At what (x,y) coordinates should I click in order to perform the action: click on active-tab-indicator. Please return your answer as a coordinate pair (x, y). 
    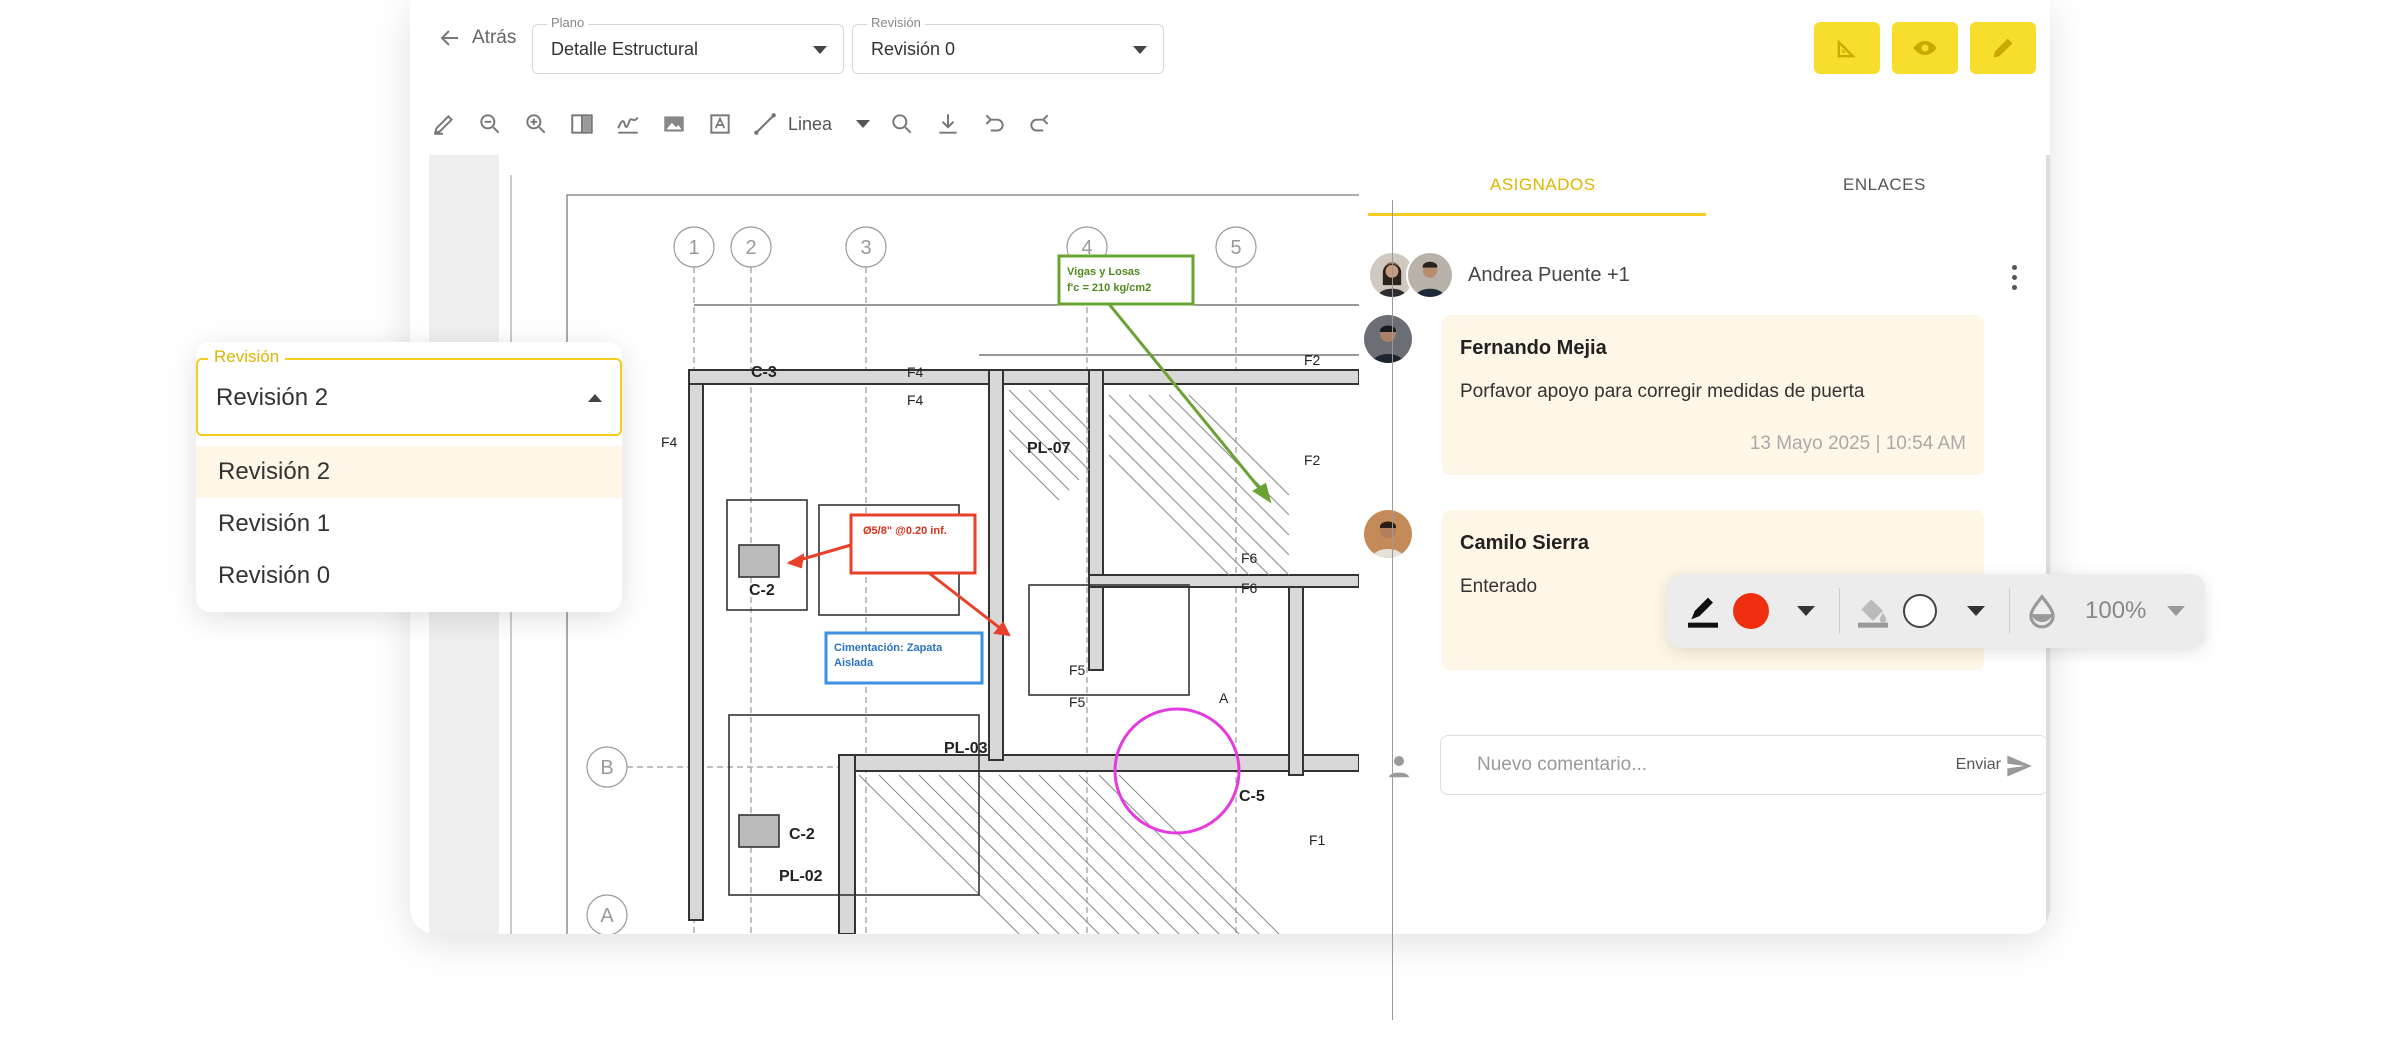
    Looking at the image, I should click on (1537, 214).